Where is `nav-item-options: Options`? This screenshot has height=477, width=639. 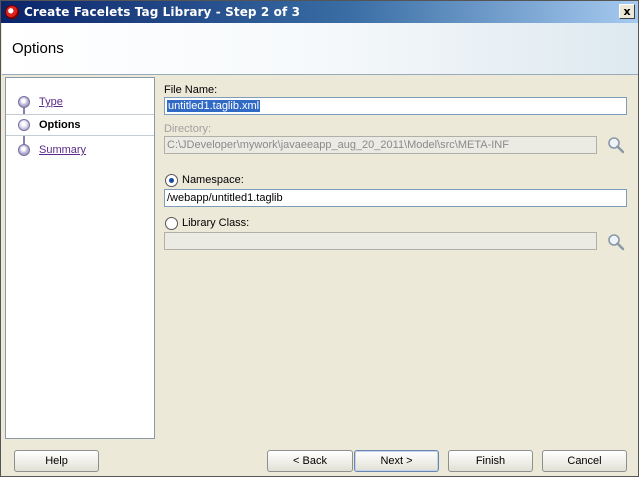 nav-item-options: Options is located at coordinates (80, 125).